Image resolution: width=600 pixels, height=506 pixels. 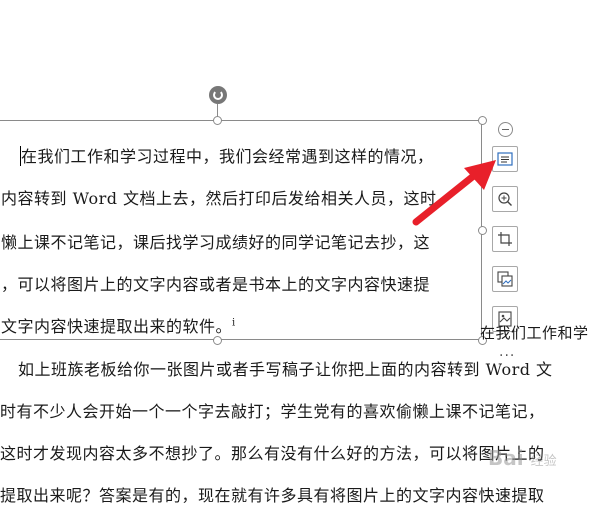 What do you see at coordinates (216, 242) in the screenshot?
I see `frame-text-line-3: 懒上课不记笔记，课后找学习成绩好的同学记笔记去抄，这` at bounding box center [216, 242].